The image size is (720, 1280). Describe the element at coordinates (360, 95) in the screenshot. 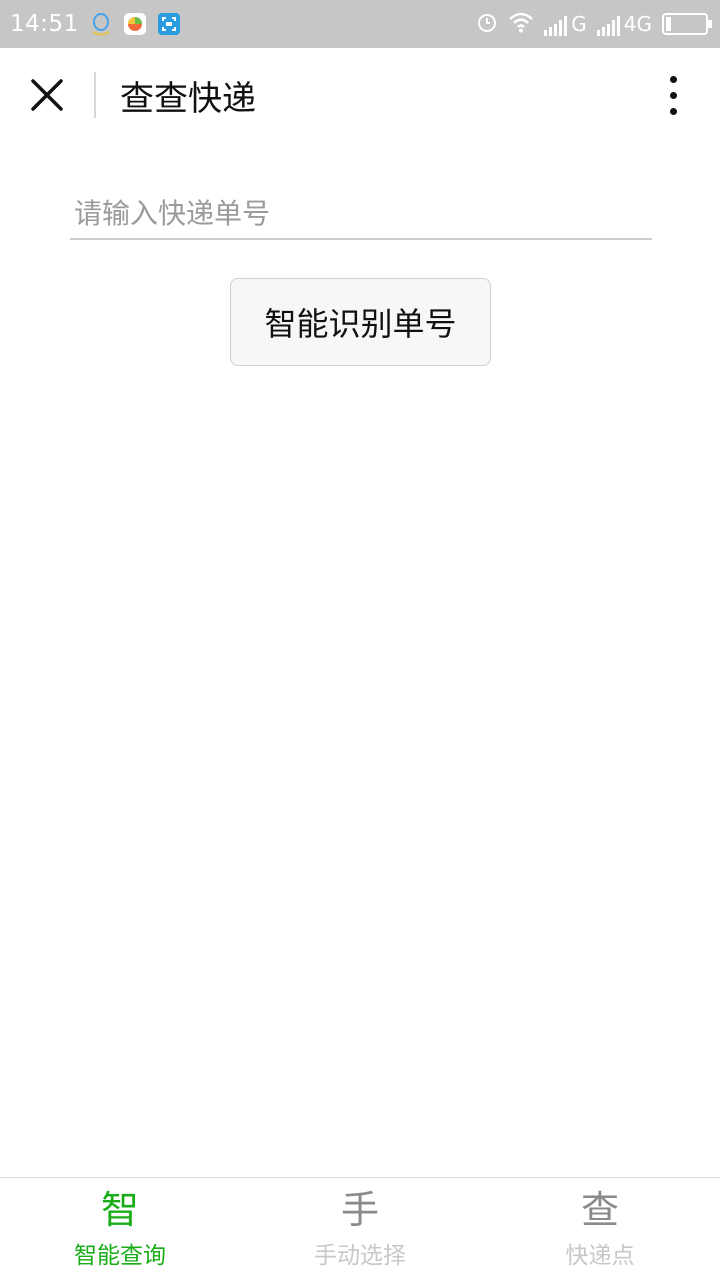

I see `app-header: 查查快递` at that location.